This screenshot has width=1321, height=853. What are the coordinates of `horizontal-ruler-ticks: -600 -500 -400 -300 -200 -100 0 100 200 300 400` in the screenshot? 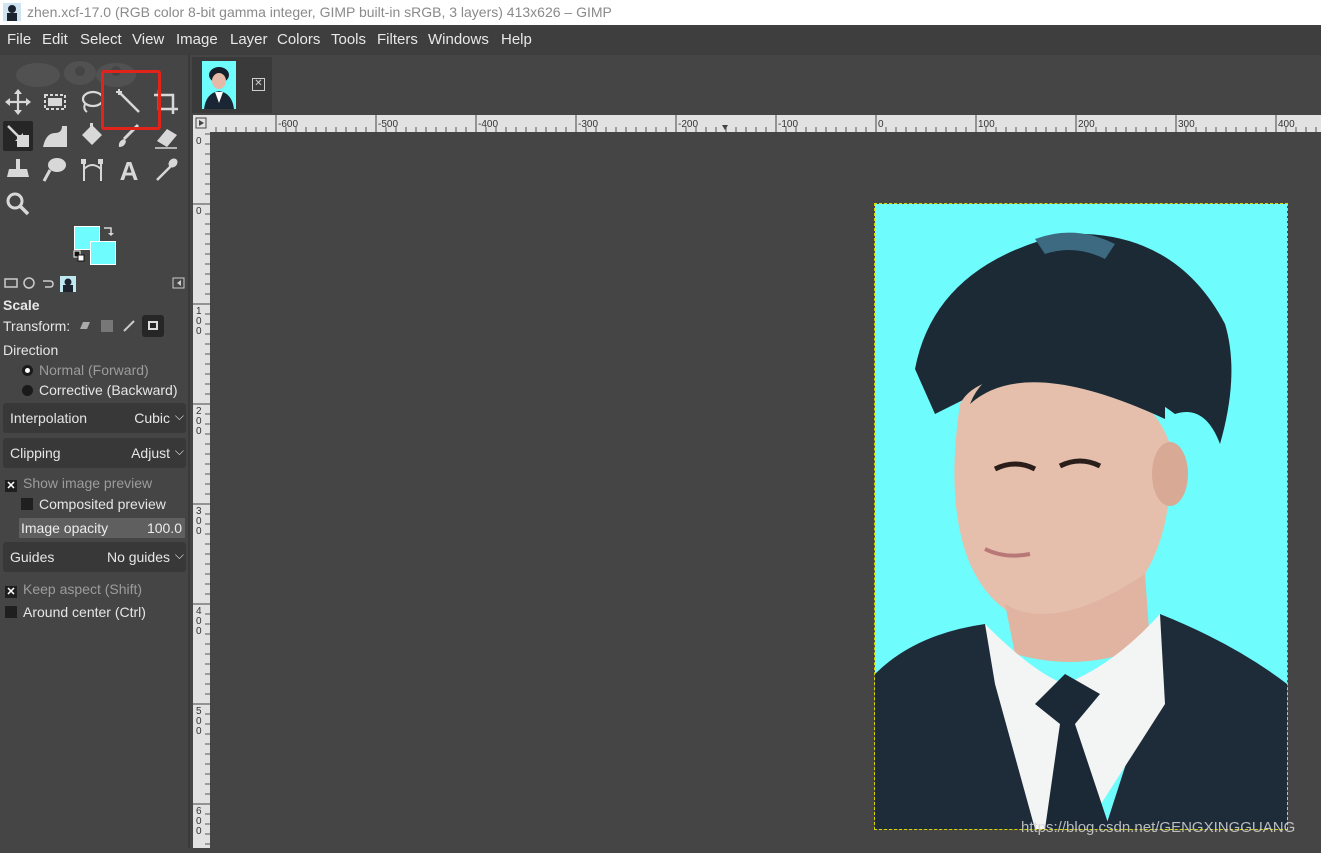 It's located at (766, 123).